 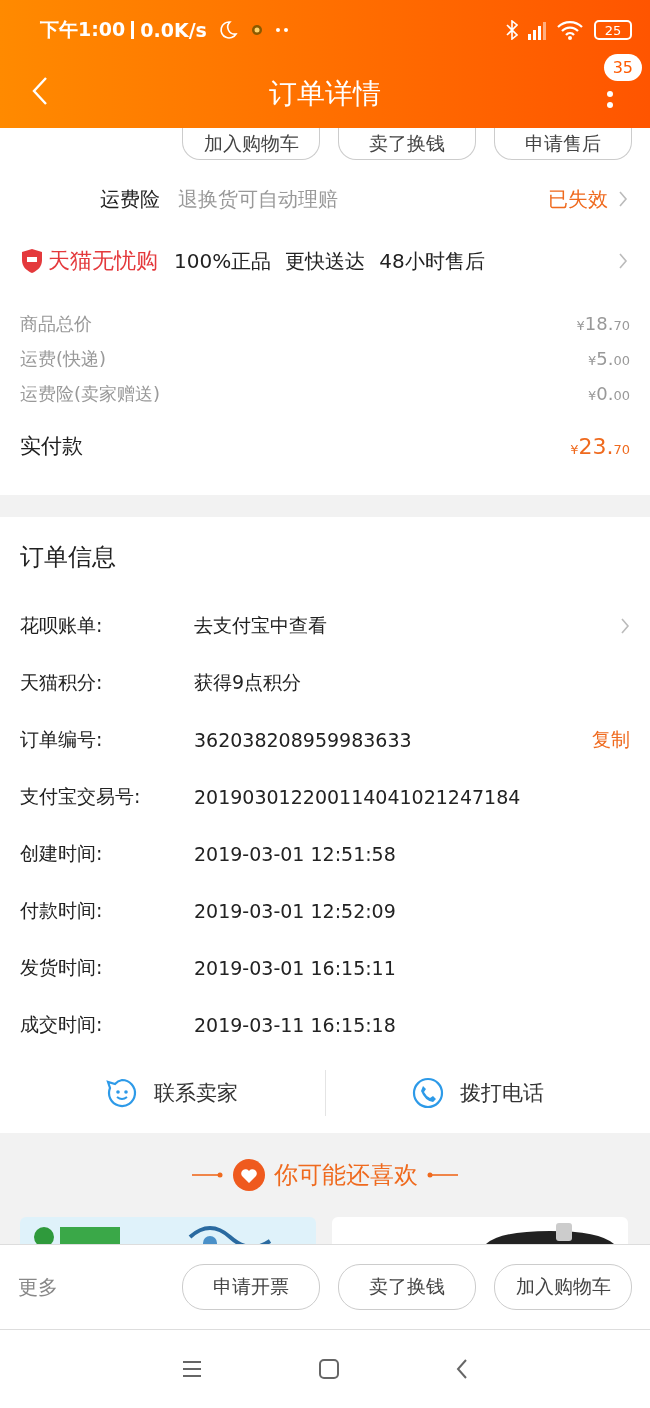 What do you see at coordinates (81, 796) in the screenshot?
I see `info-label: 支付宝交易号:` at bounding box center [81, 796].